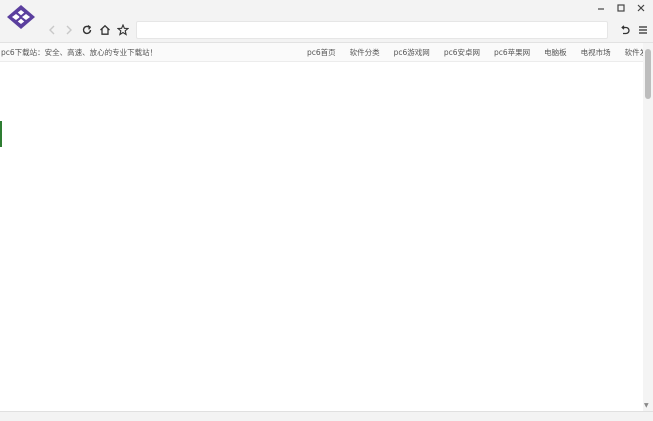 The width and height of the screenshot is (653, 421). What do you see at coordinates (625, 30) in the screenshot?
I see `undo-icon` at bounding box center [625, 30].